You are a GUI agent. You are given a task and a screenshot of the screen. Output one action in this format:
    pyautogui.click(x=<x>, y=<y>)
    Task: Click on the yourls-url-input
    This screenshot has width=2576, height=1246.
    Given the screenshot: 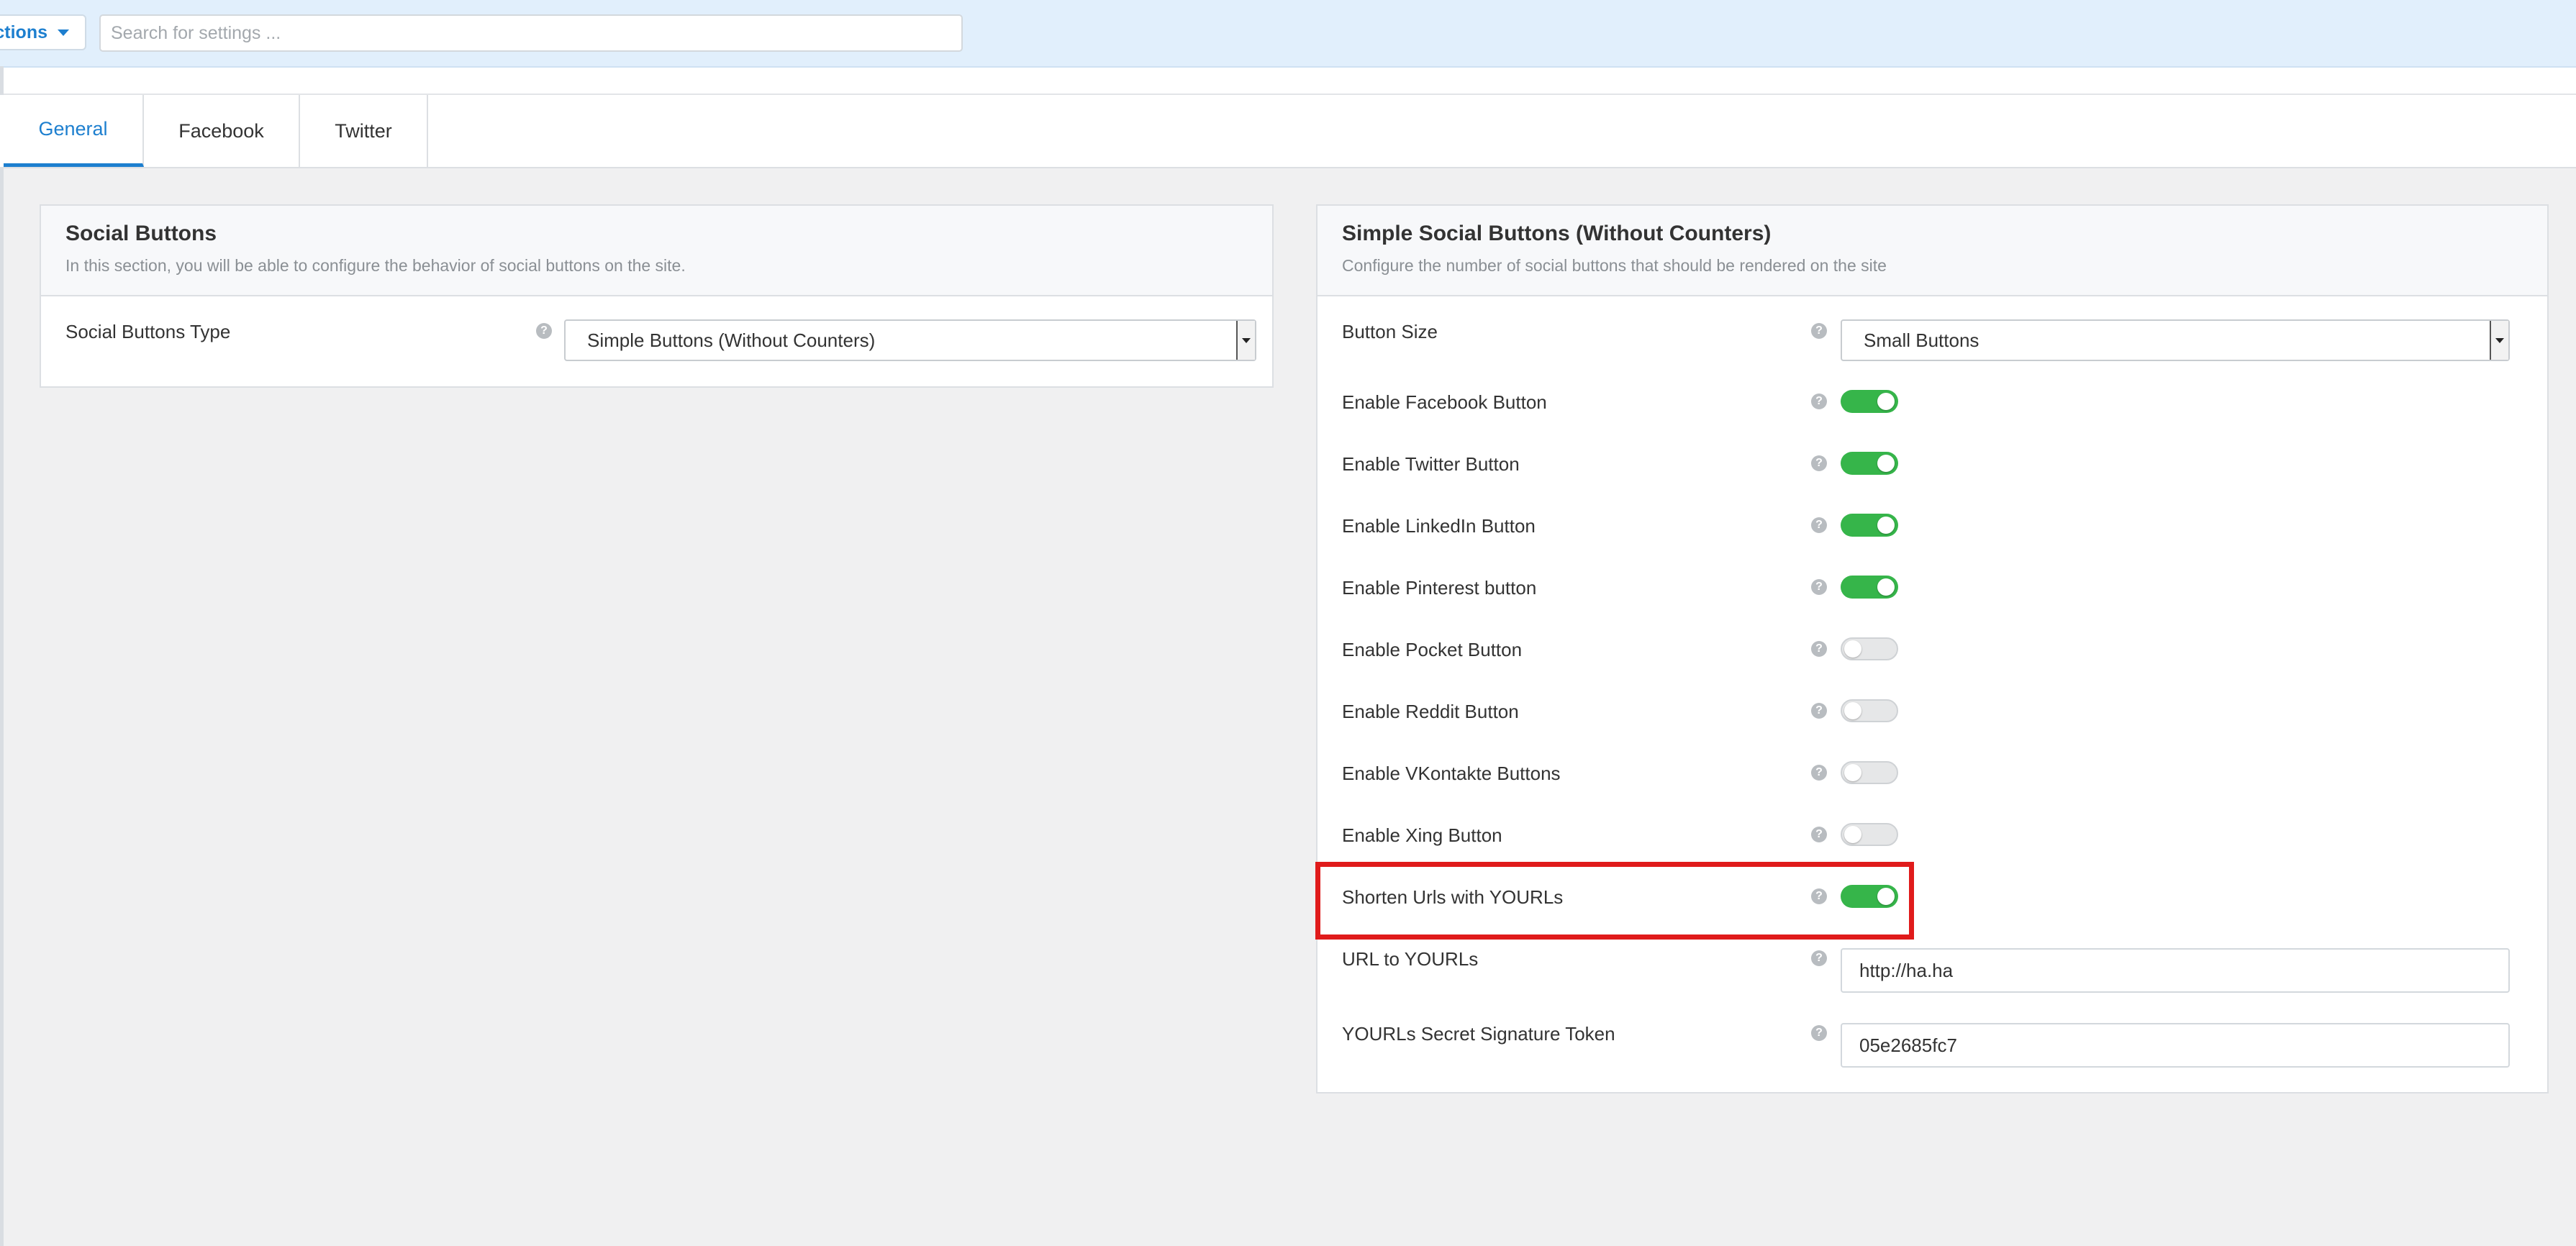 What is the action you would take?
    pyautogui.click(x=2175, y=971)
    